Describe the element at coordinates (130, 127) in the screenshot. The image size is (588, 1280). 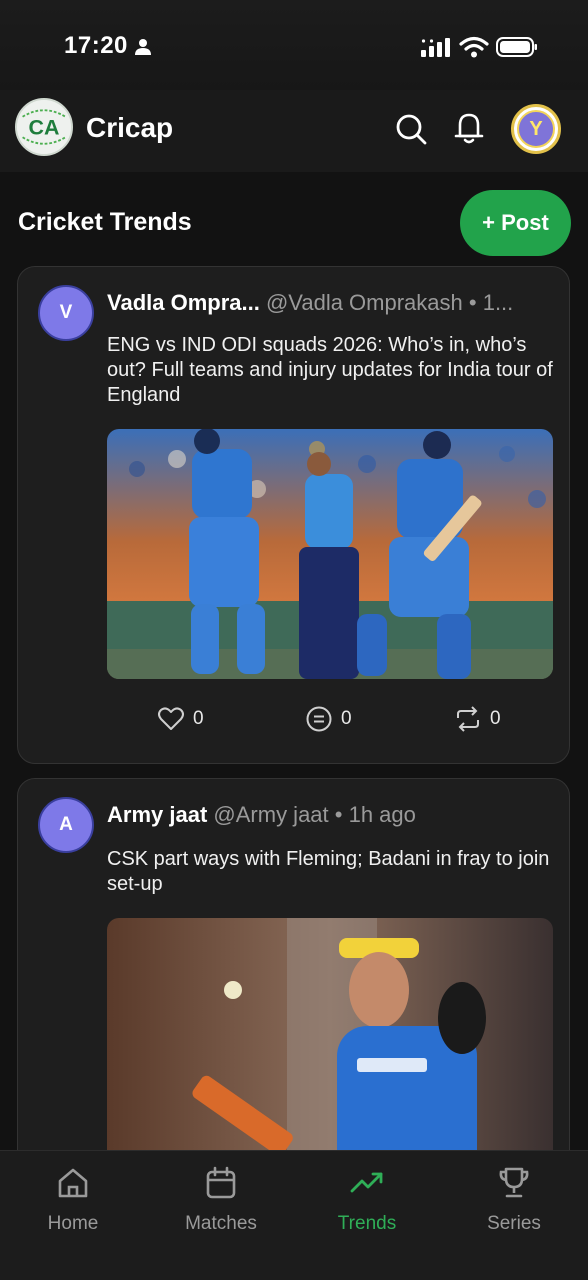
I see `app-title: Cricap` at that location.